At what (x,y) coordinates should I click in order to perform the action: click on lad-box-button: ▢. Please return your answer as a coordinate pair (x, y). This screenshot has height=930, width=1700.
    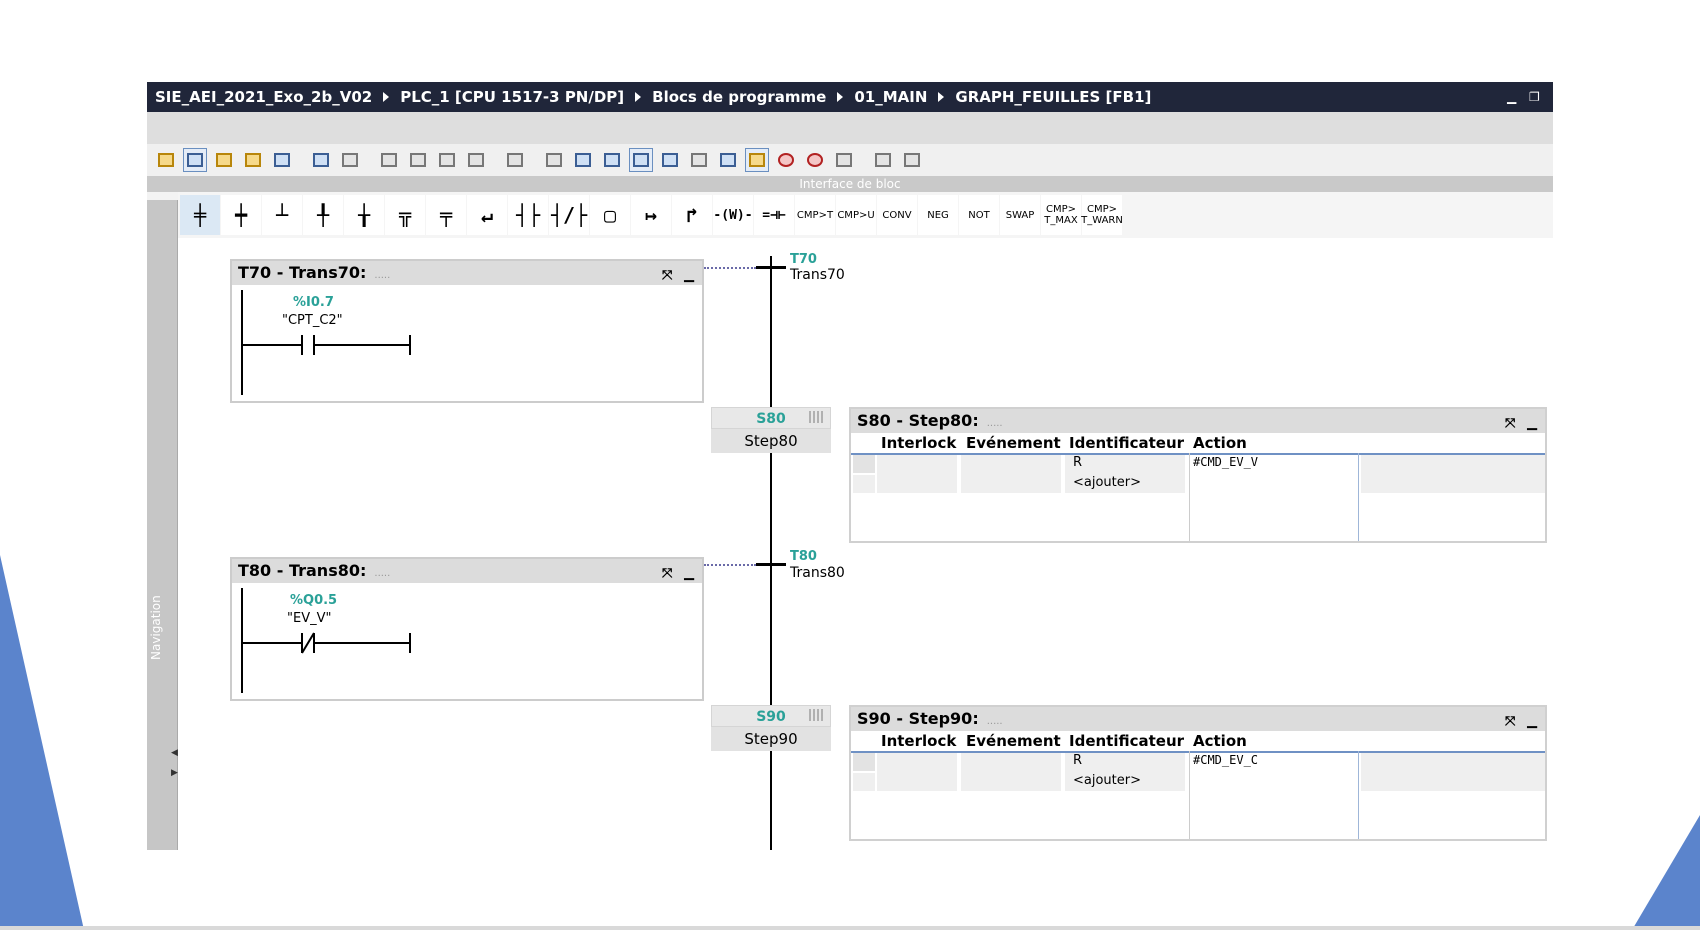
    Looking at the image, I should click on (610, 215).